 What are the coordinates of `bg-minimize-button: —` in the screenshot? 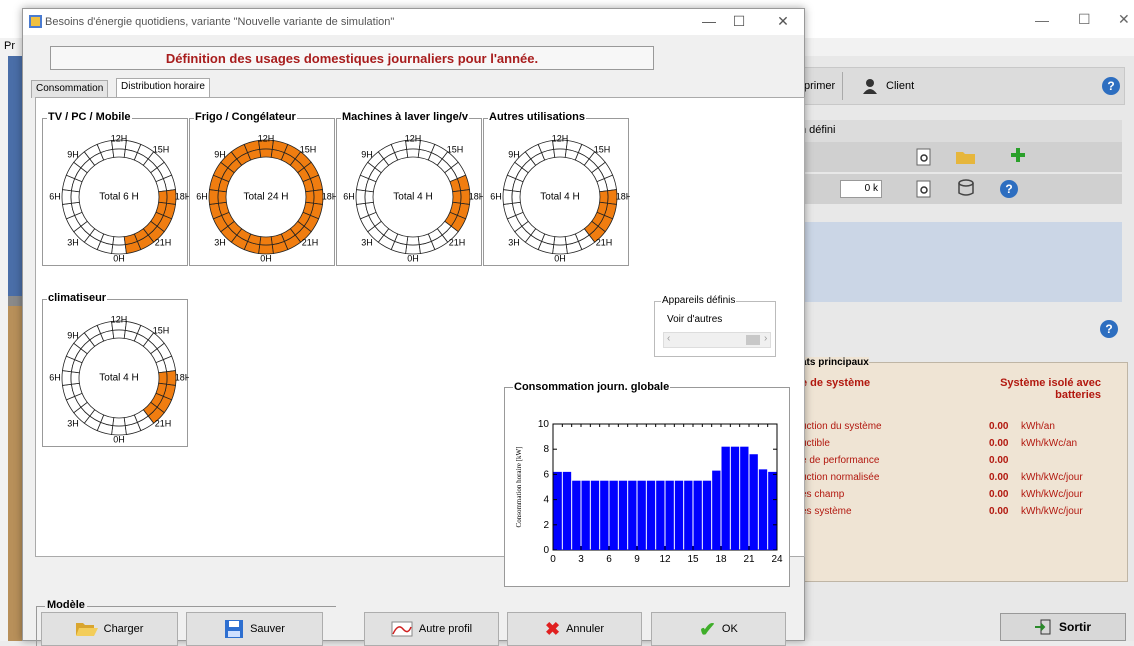 It's located at (1042, 20).